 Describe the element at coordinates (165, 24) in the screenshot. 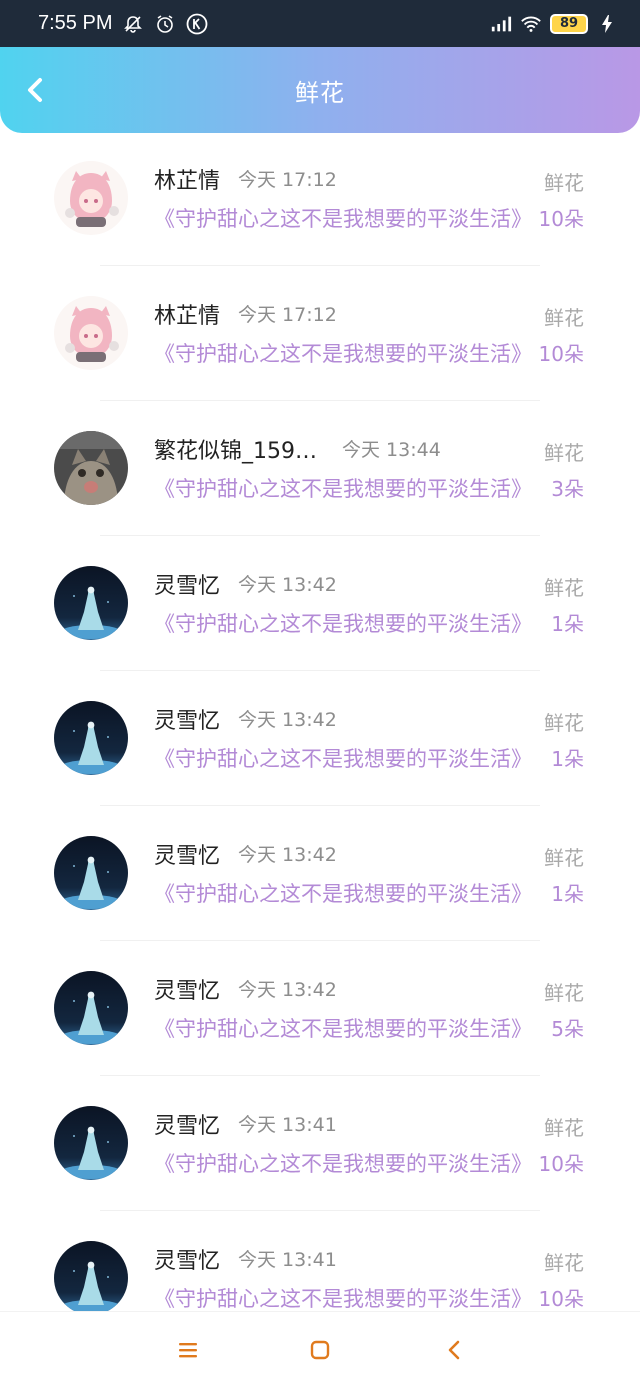

I see `alarm-icon` at that location.